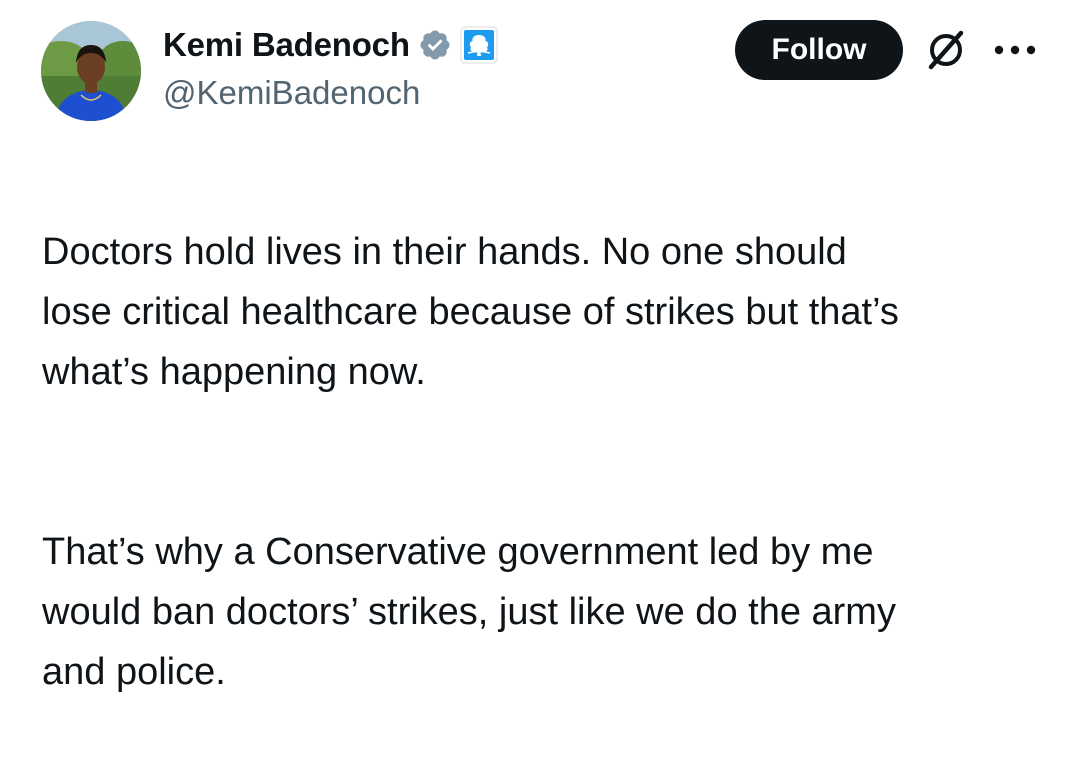  Describe the element at coordinates (286, 45) in the screenshot. I see `author-display-name: Kemi Badenoch` at that location.